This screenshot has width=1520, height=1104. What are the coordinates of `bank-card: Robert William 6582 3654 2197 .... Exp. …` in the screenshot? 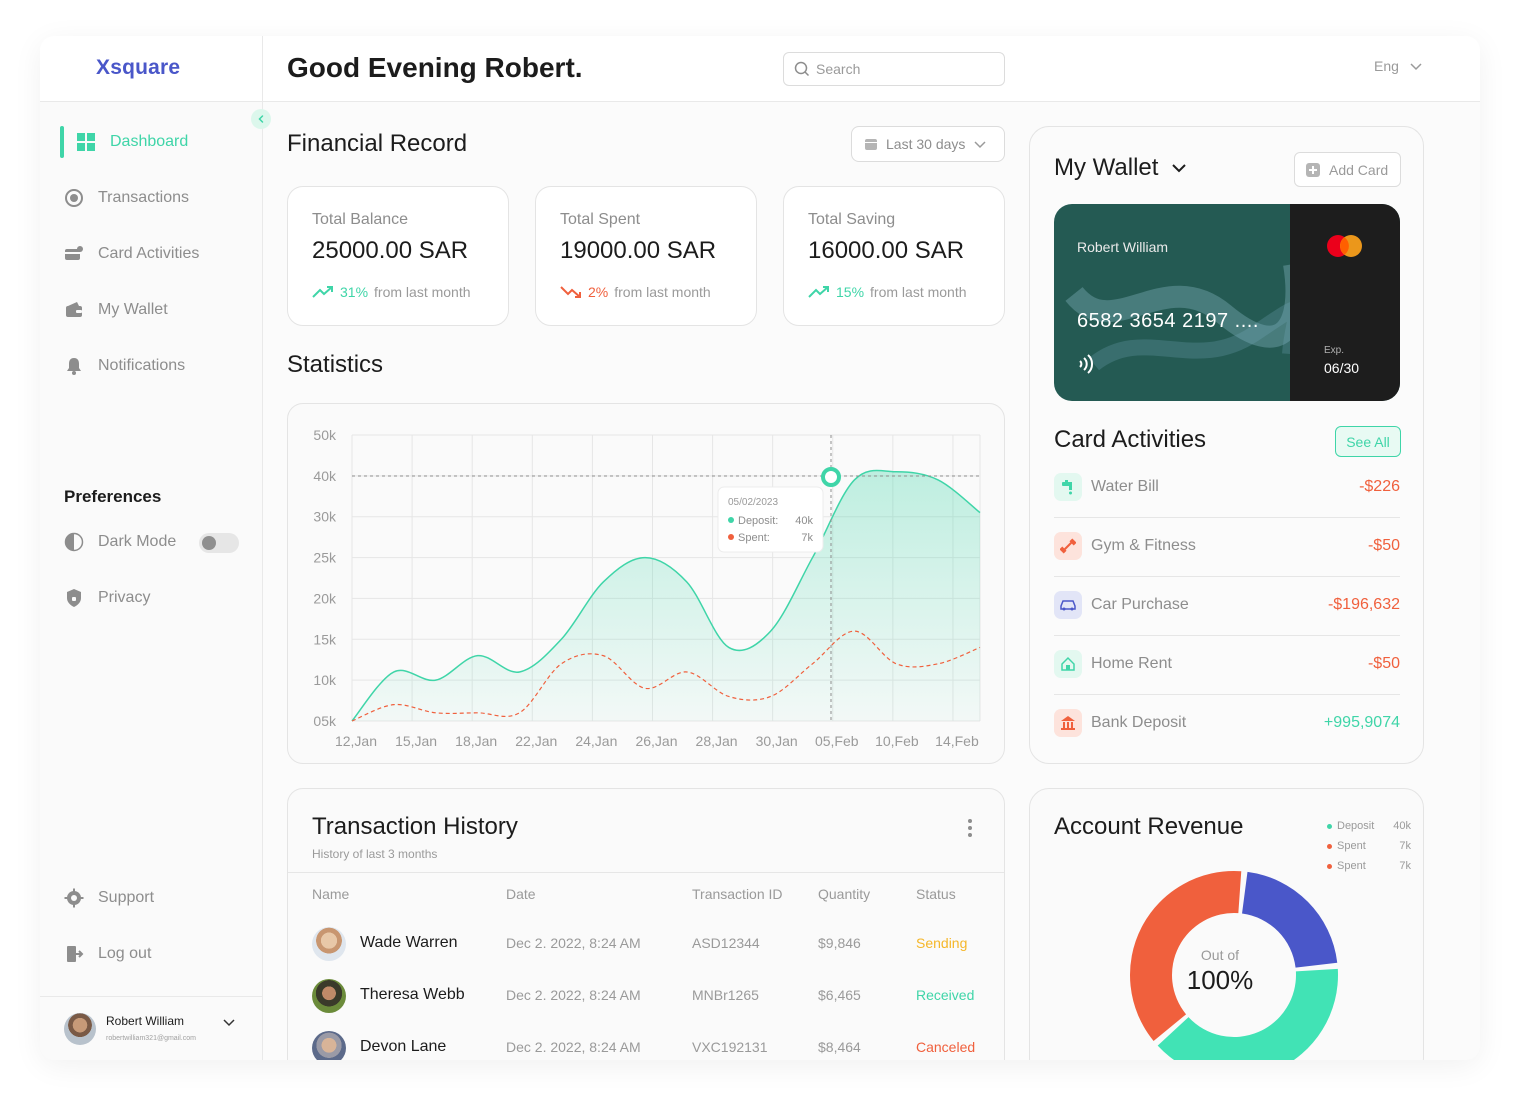 It's located at (1227, 302).